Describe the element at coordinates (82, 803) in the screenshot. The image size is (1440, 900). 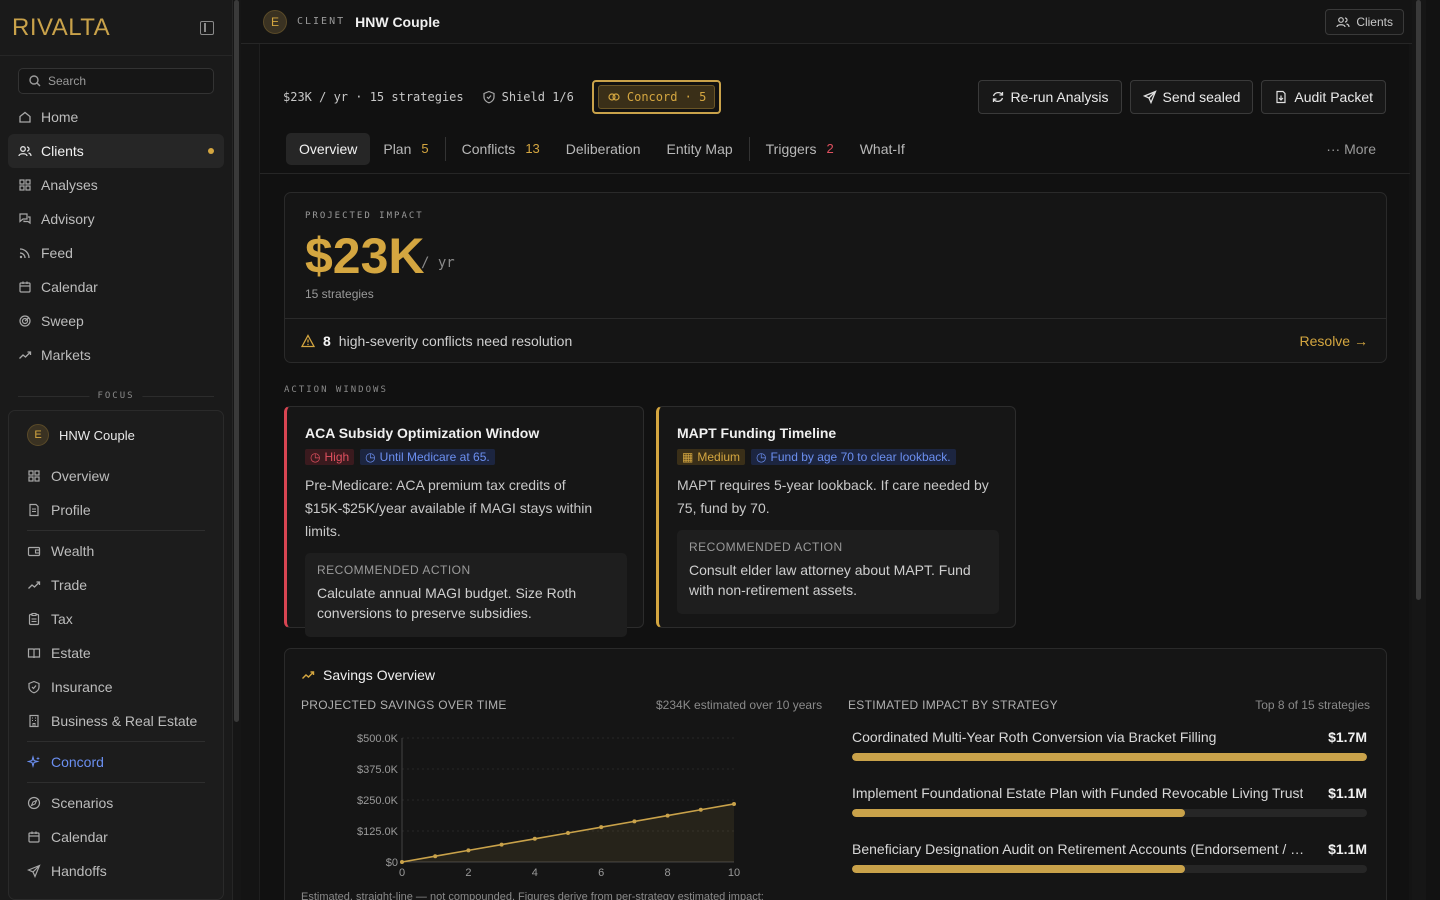
I see `focus-item-label: Scenarios` at that location.